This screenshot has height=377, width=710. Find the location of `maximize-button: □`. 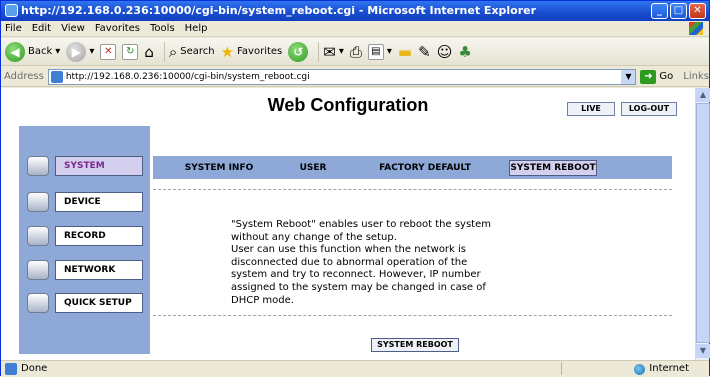

maximize-button: □ is located at coordinates (678, 11).